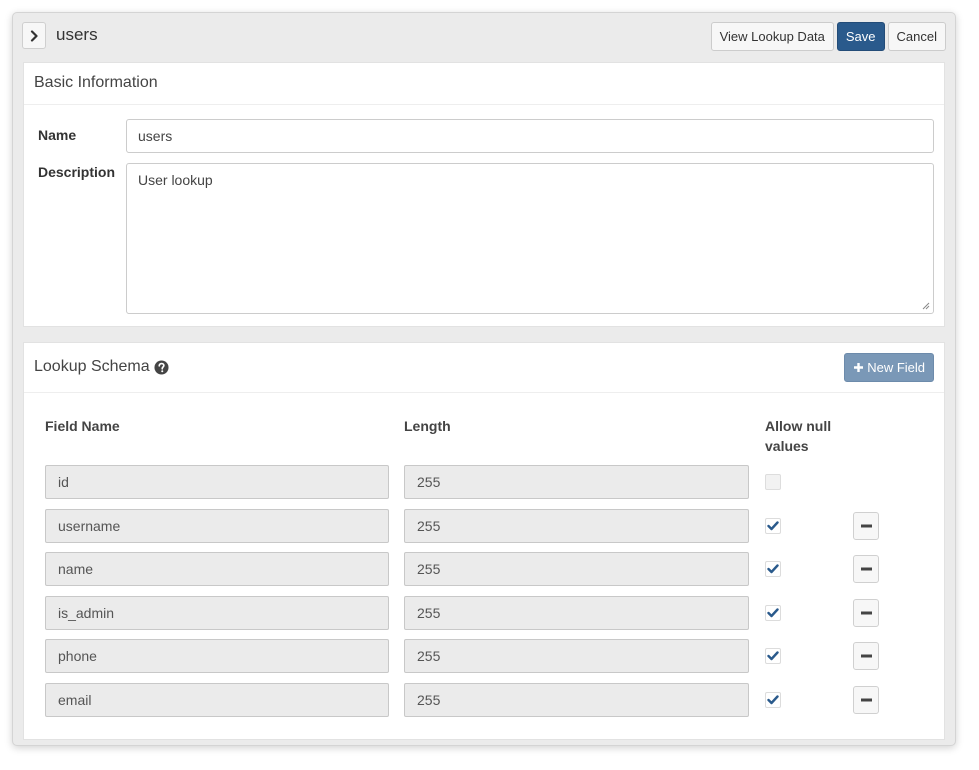 This screenshot has height=770, width=979. What do you see at coordinates (916, 36) in the screenshot?
I see `cancel-button: Cancel` at bounding box center [916, 36].